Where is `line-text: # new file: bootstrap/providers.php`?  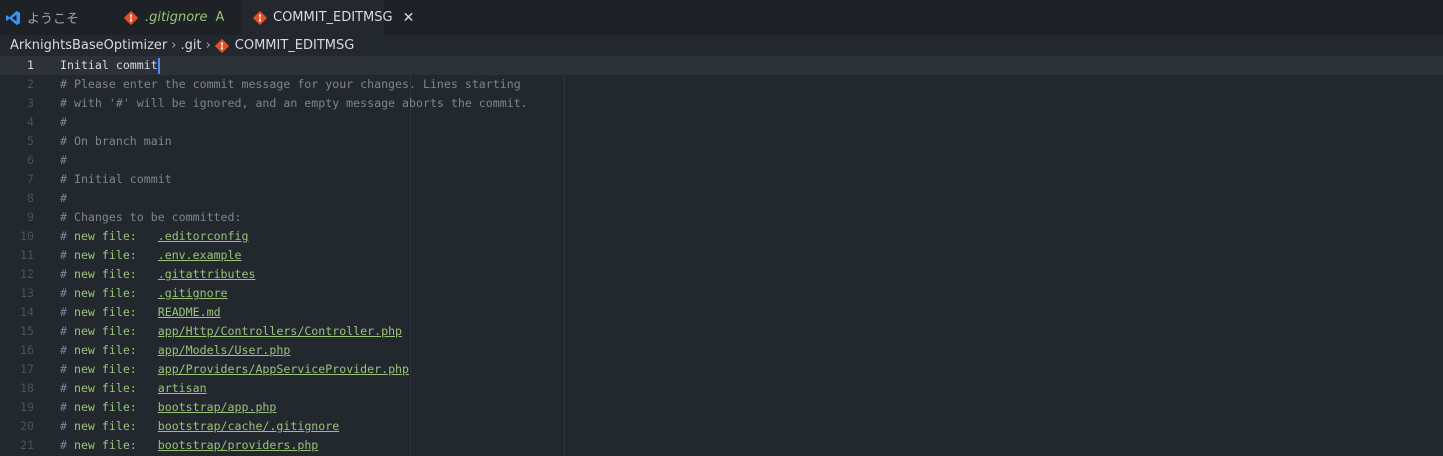
line-text: # new file: bootstrap/providers.php is located at coordinates (189, 445).